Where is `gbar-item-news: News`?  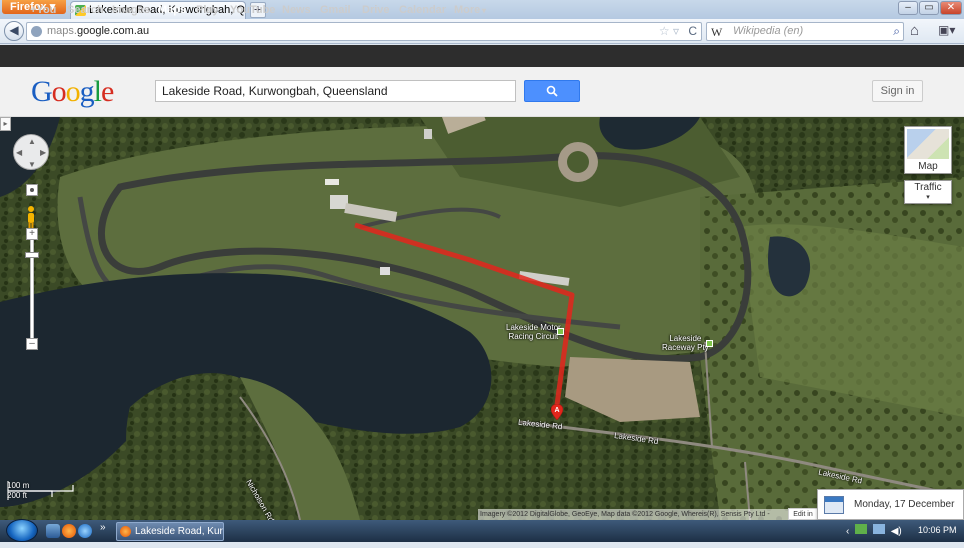
gbar-item-news: News is located at coordinates (296, 10).